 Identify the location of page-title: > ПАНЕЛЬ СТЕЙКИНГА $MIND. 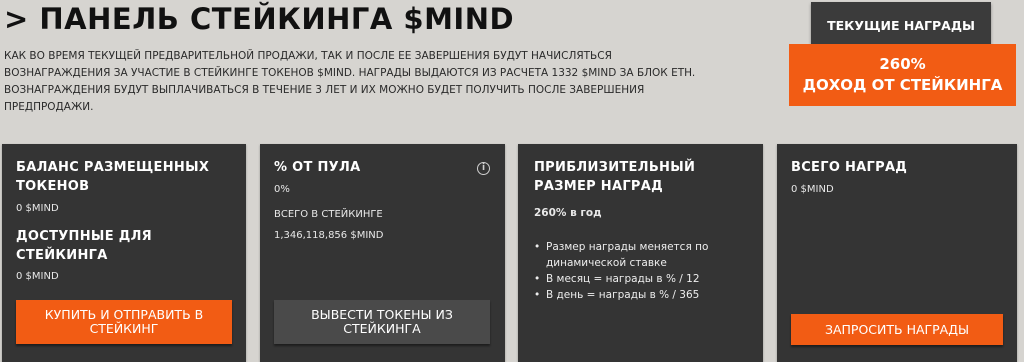
(259, 19).